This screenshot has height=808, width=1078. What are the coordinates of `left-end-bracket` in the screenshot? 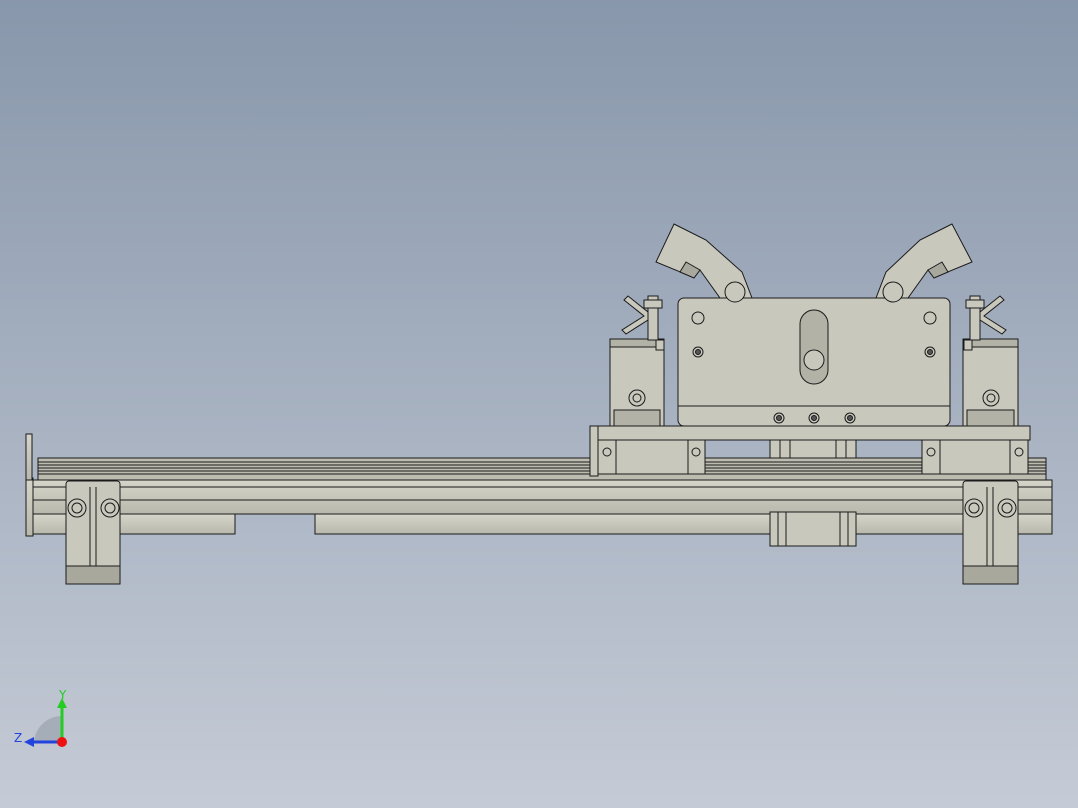 It's located at (93, 532).